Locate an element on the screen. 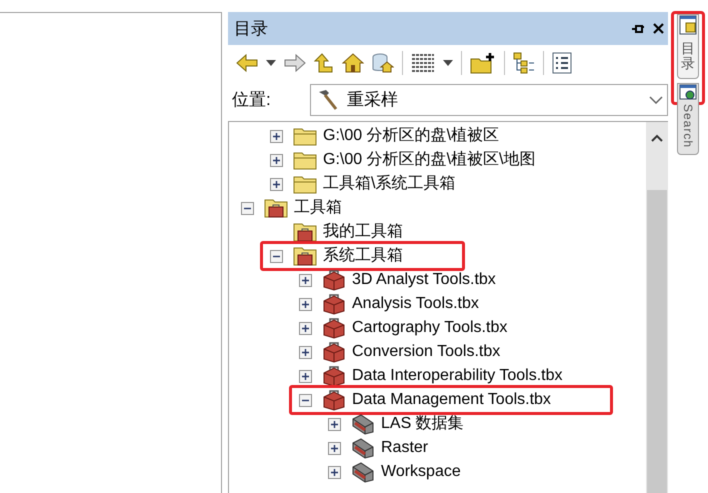 This screenshot has height=493, width=708. globe-icon is located at coordinates (688, 92).